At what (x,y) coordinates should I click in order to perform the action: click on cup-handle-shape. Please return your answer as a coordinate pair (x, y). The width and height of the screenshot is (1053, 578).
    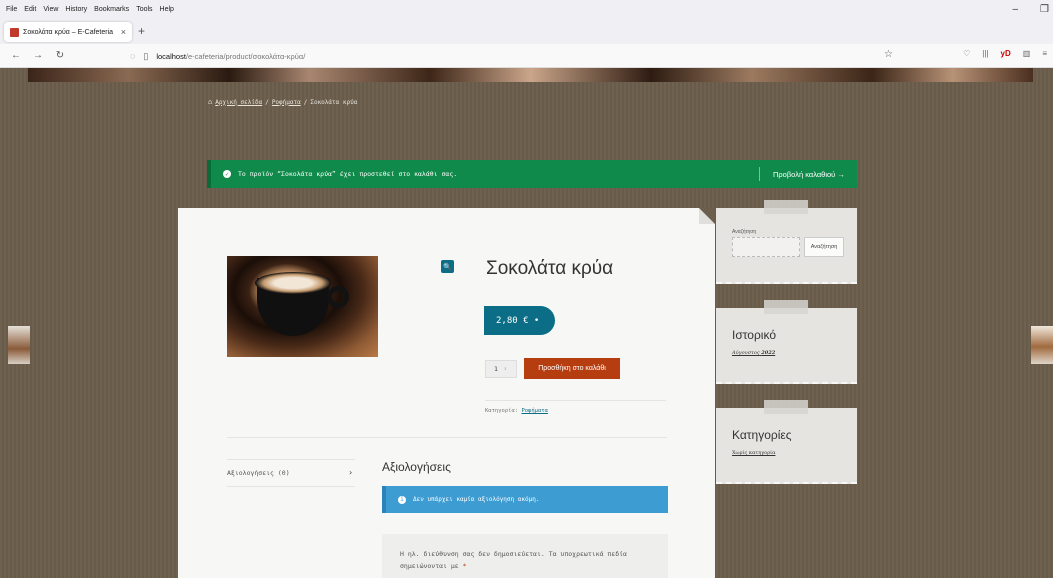
    Looking at the image, I should click on (338, 297).